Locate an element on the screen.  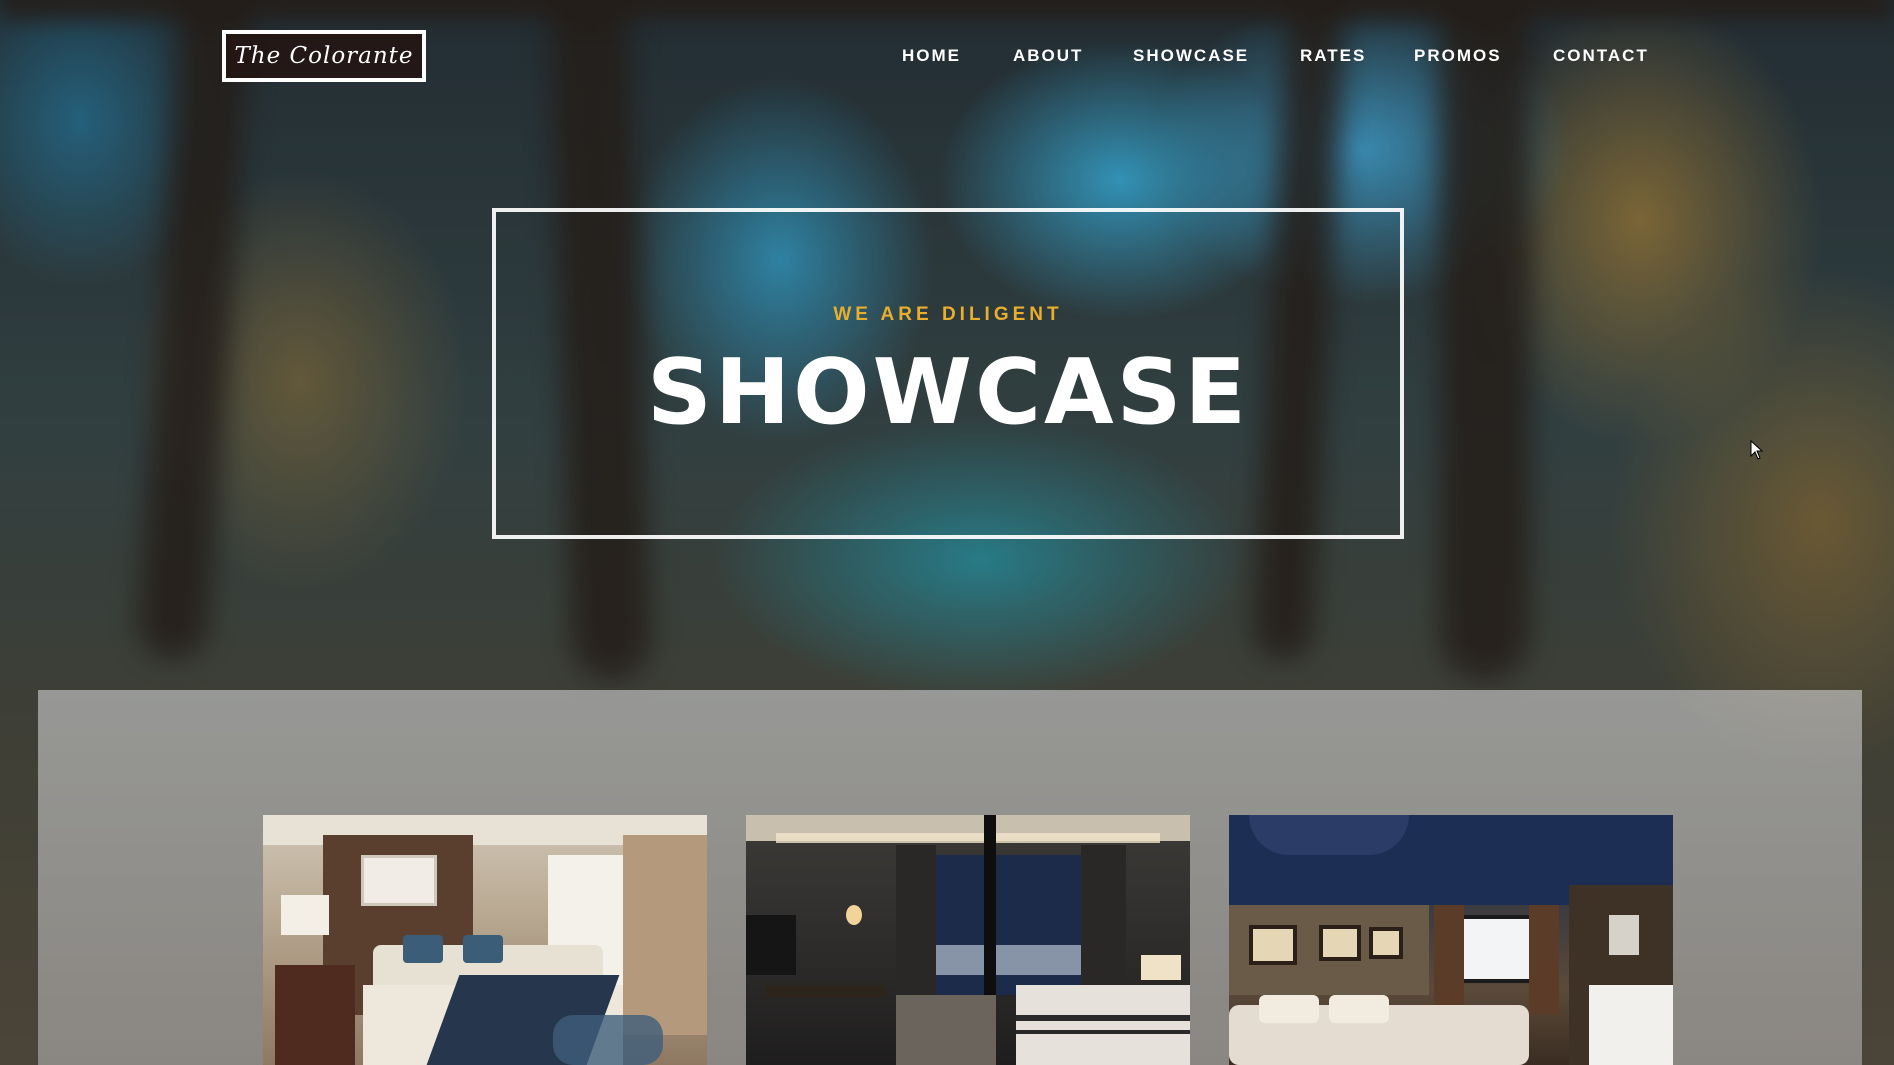
nav-item-promos: PROMOS is located at coordinates (1458, 56).